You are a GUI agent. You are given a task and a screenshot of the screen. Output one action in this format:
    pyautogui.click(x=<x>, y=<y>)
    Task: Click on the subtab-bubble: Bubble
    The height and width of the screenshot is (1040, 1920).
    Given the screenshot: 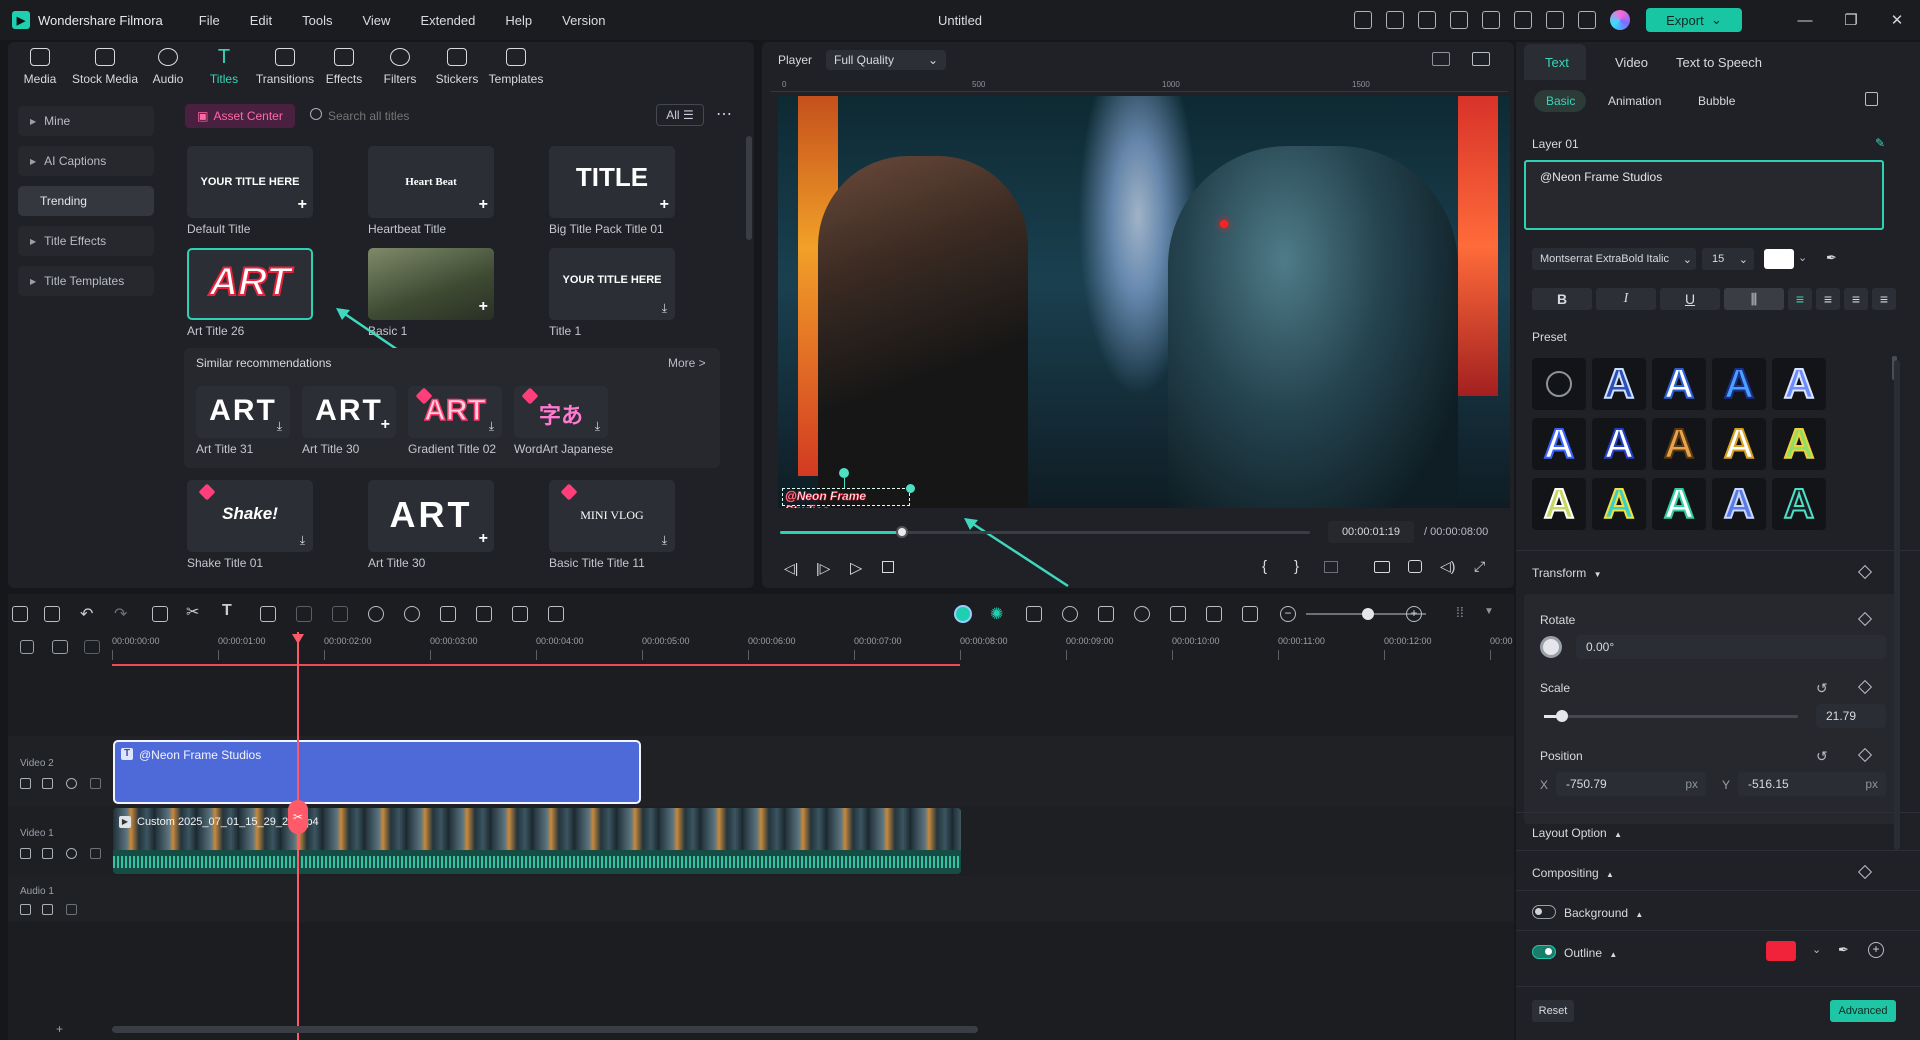 What is the action you would take?
    pyautogui.click(x=1716, y=101)
    